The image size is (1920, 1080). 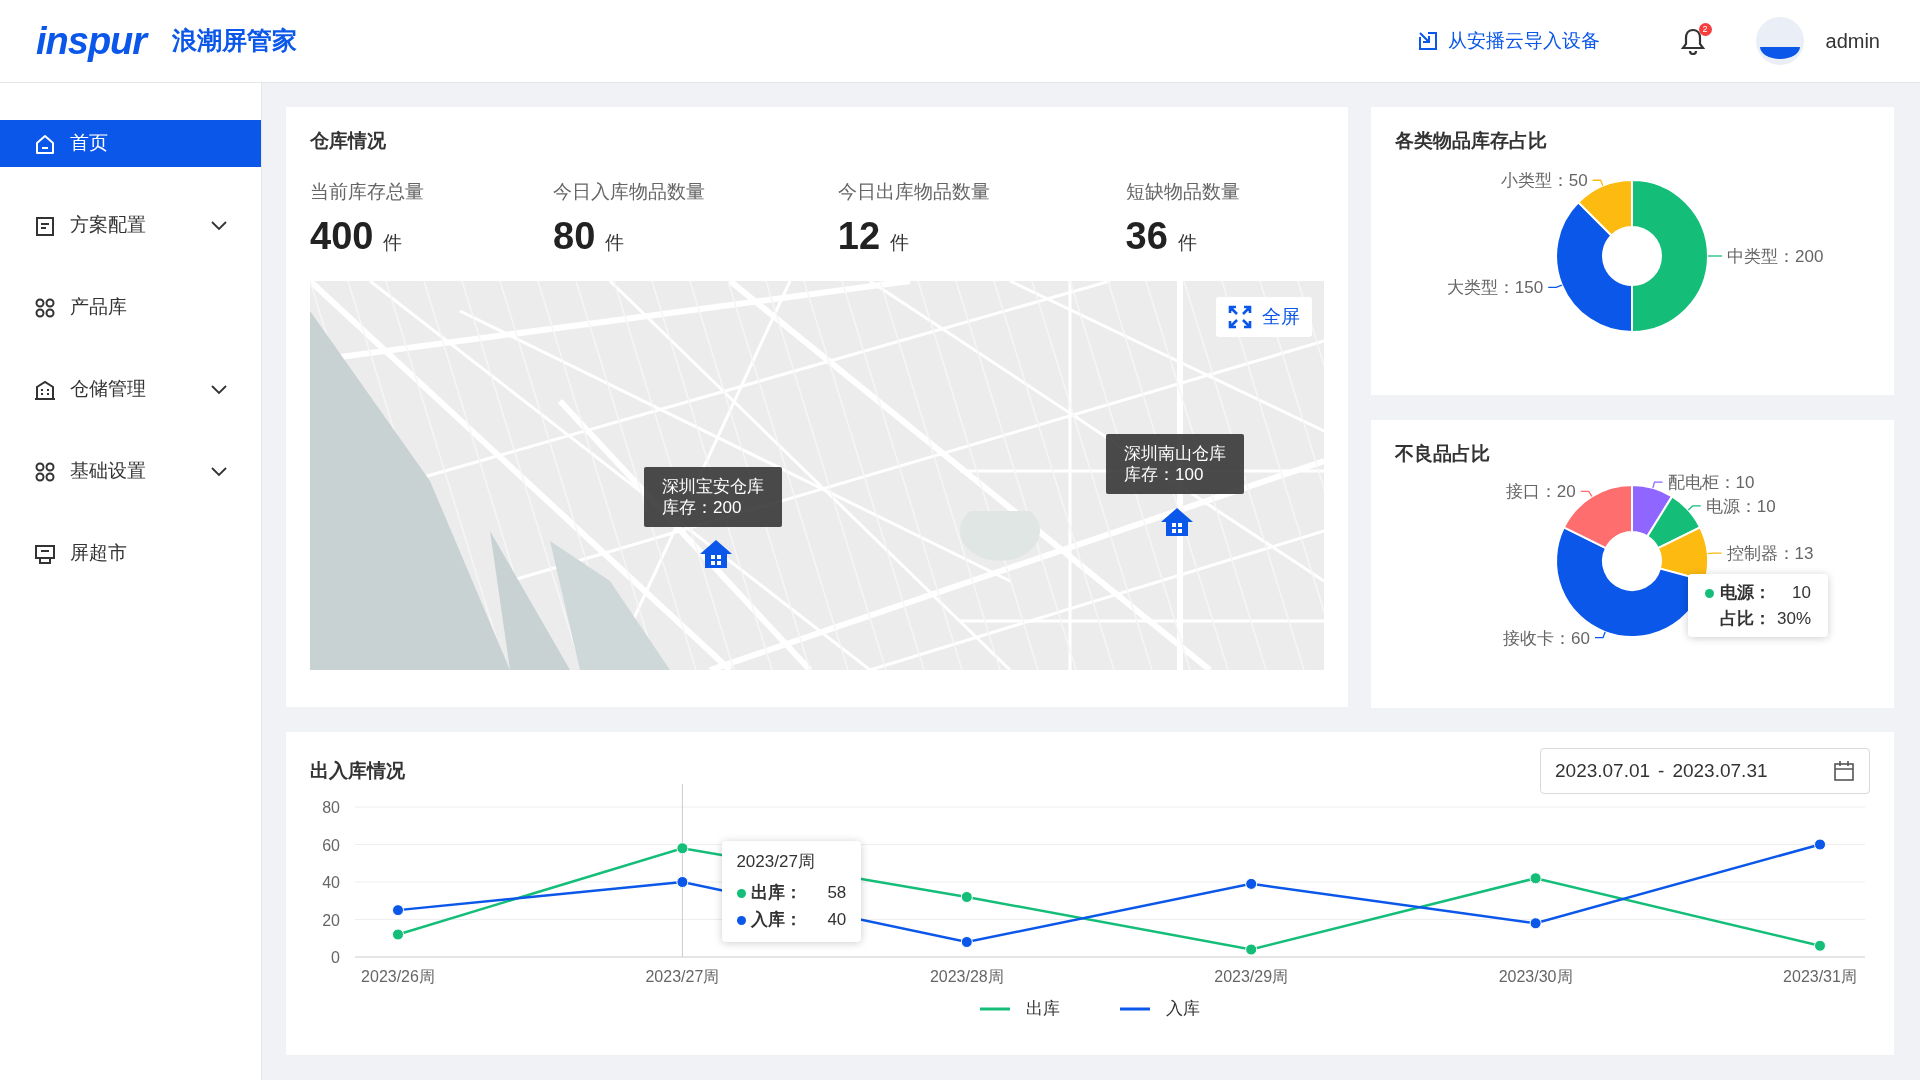 I want to click on chart-label: 电源：10, so click(x=1740, y=506).